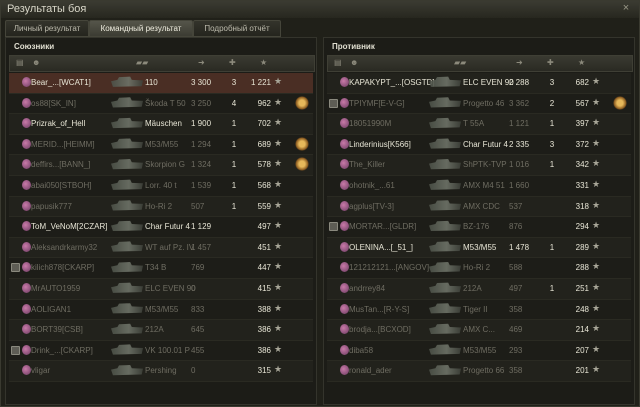  What do you see at coordinates (479, 104) in the screenshot?
I see `player-row: TPIYMF[E-V-G] Progetto 46 3 362 2 567 ★` at bounding box center [479, 104].